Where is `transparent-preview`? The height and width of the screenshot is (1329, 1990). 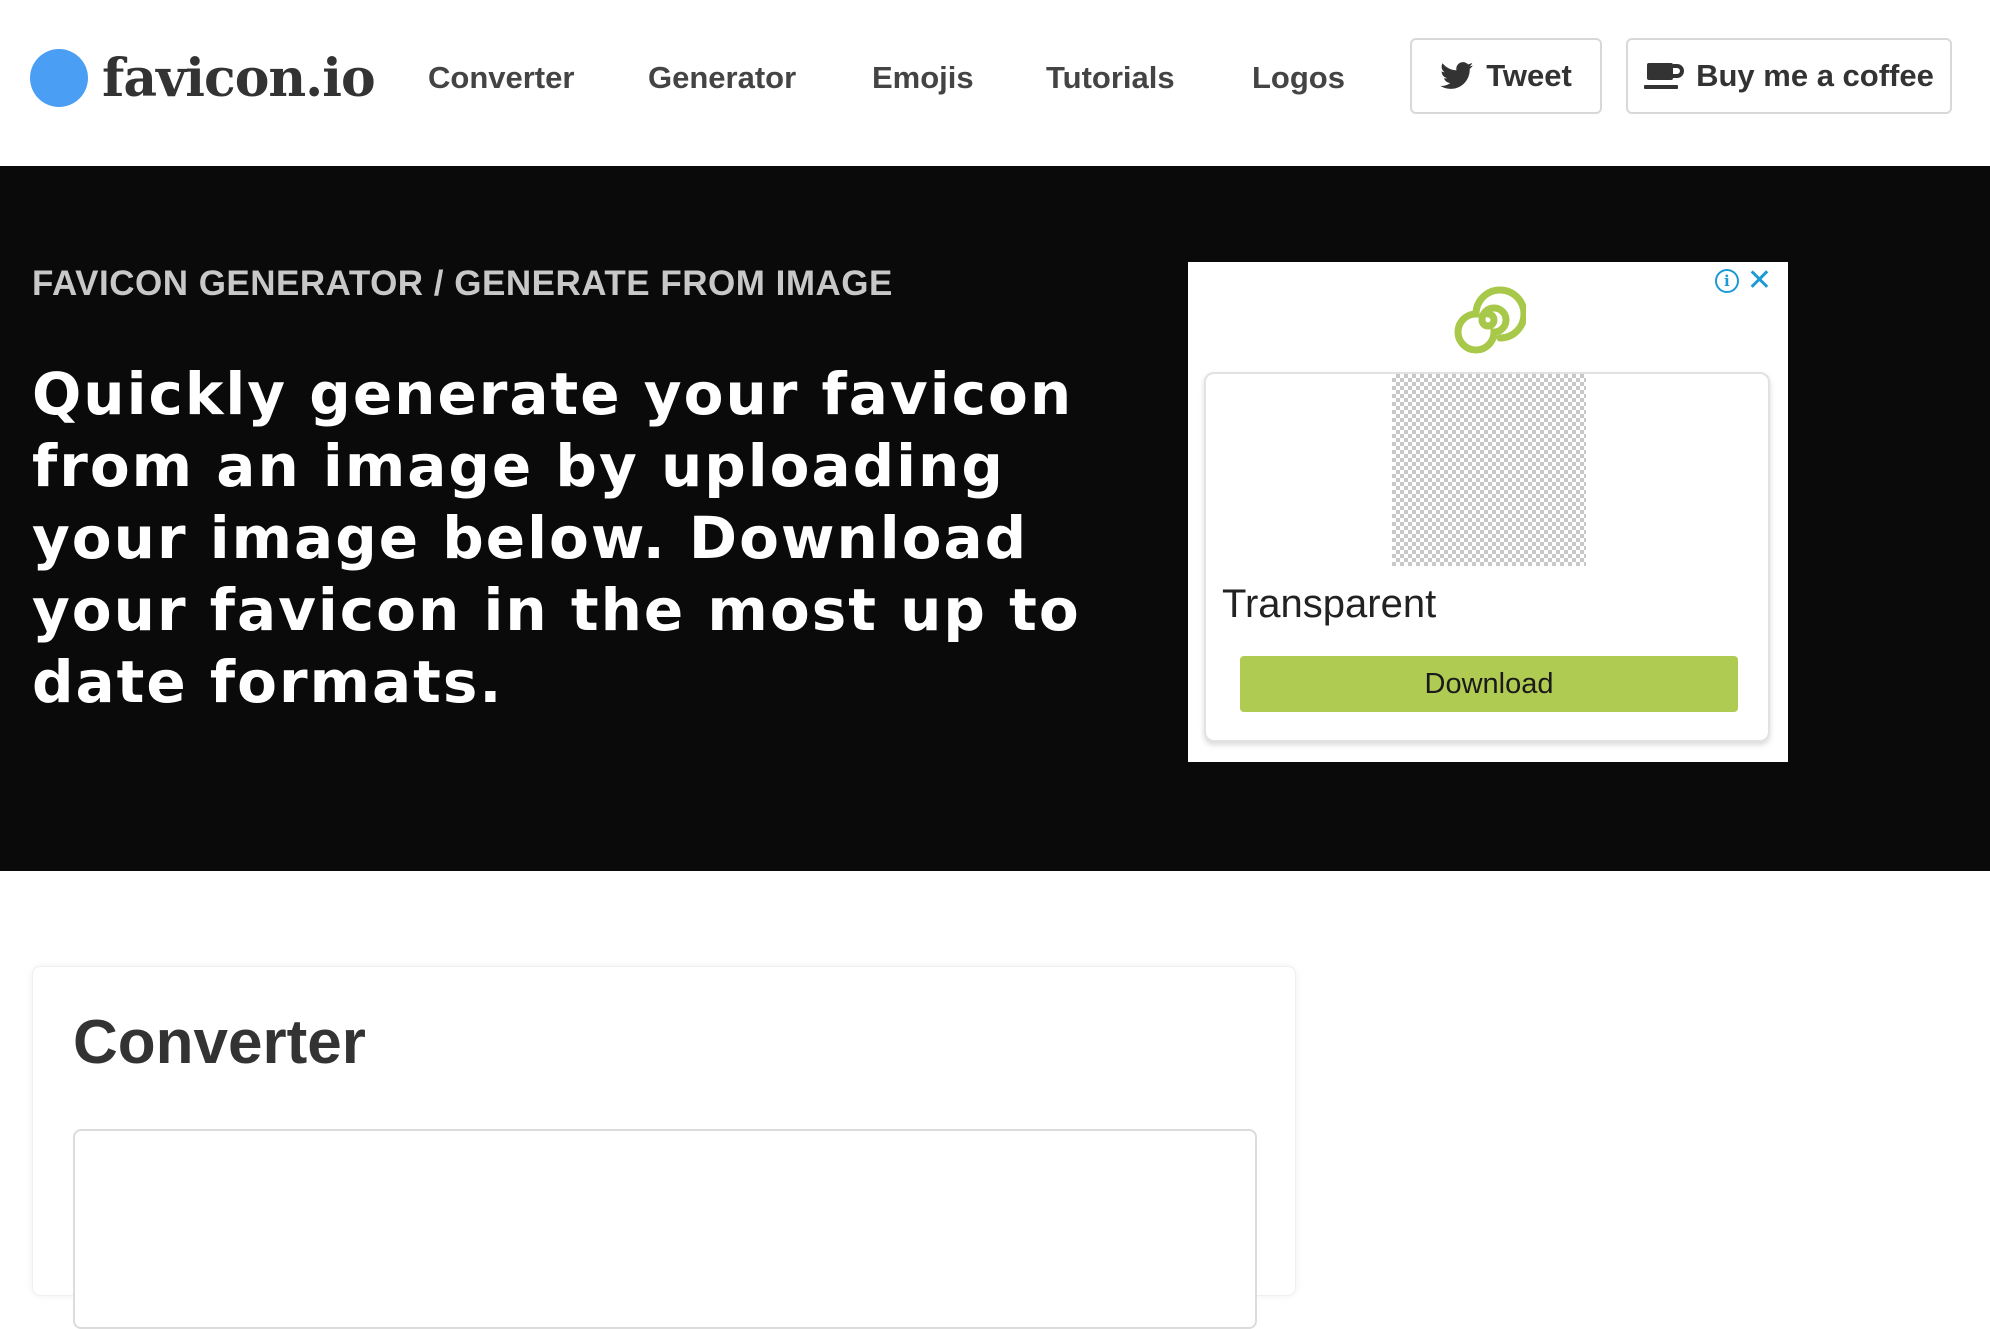 transparent-preview is located at coordinates (1489, 470).